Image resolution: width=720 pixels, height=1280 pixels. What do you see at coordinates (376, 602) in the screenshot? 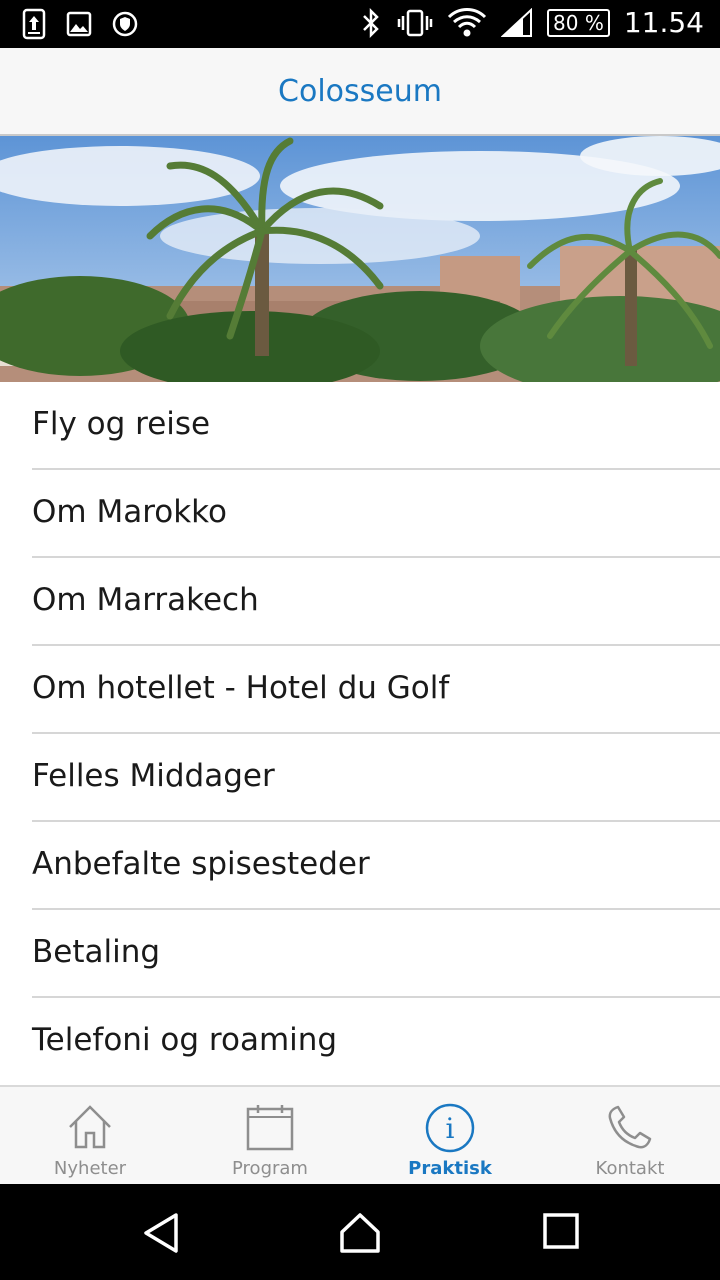
I see `menu-item-om-marrakech: Om Marrakech` at bounding box center [376, 602].